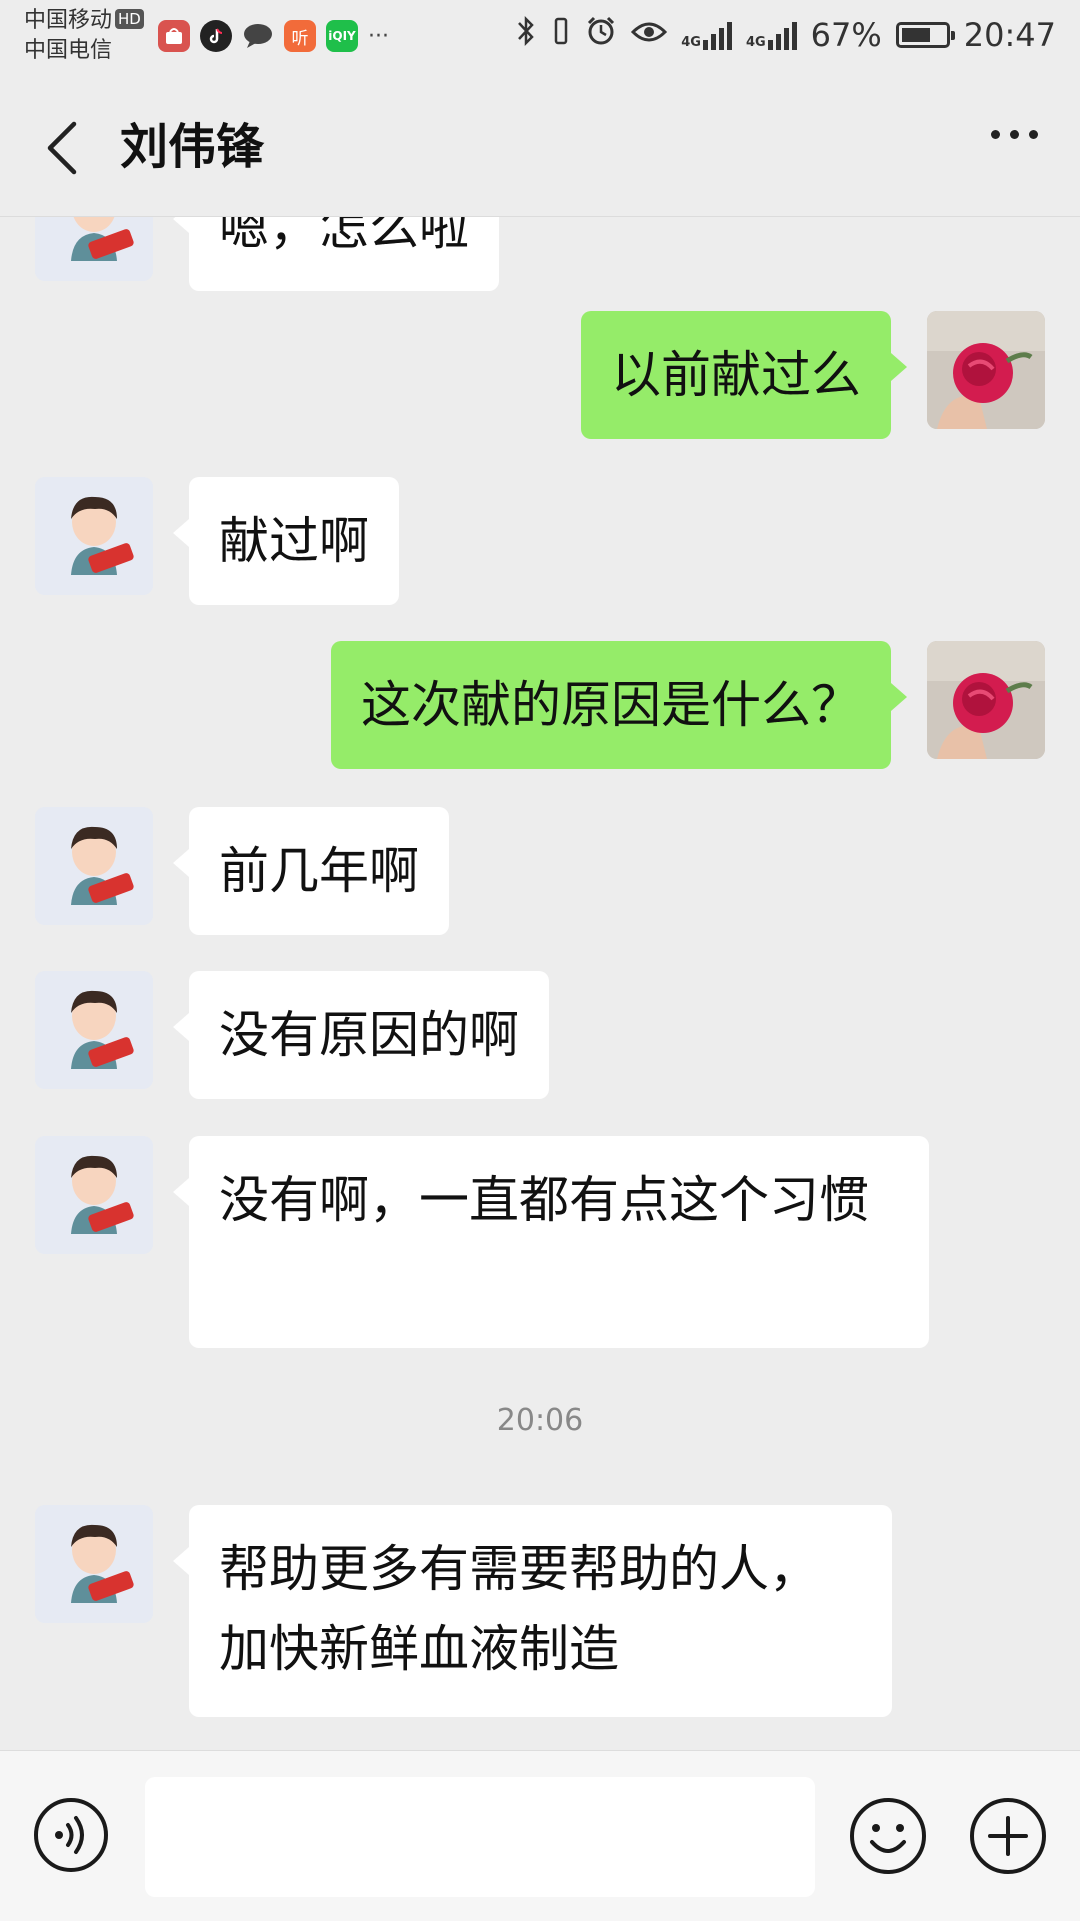 The width and height of the screenshot is (1080, 1921). What do you see at coordinates (915, 35) in the screenshot?
I see `battery-fill` at bounding box center [915, 35].